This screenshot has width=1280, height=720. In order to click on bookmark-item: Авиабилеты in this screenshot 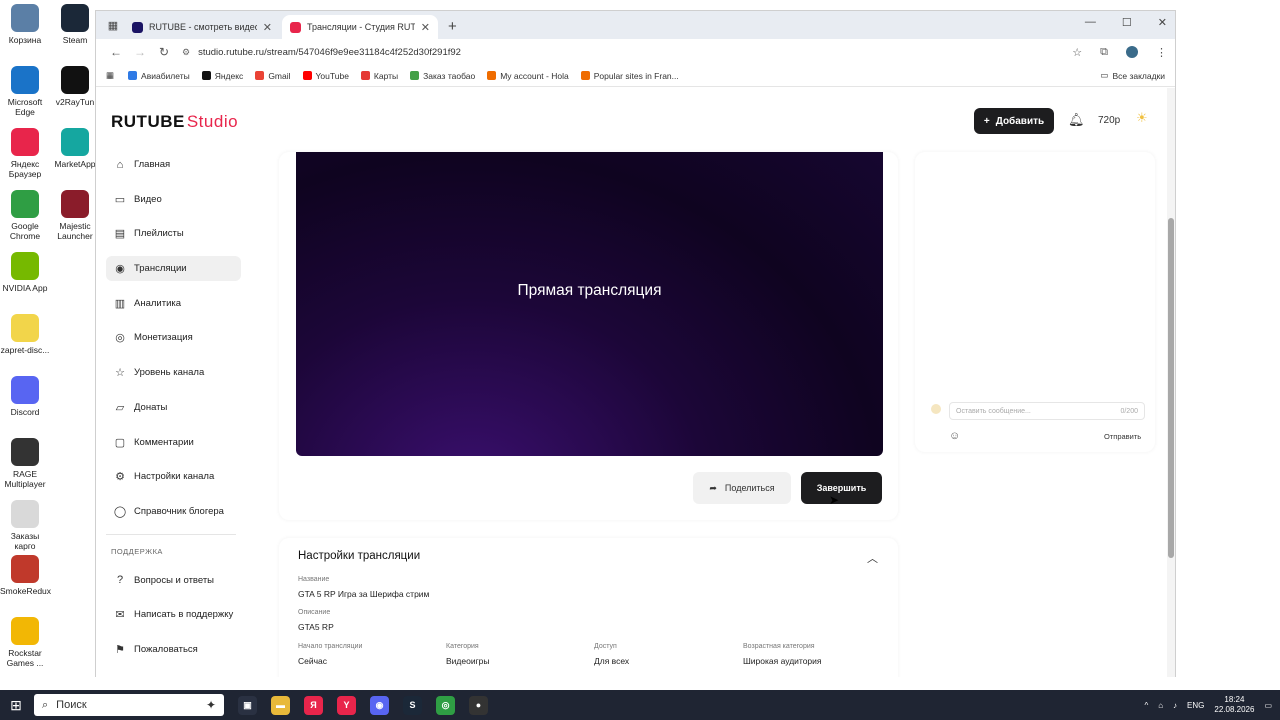, I will do `click(159, 76)`.